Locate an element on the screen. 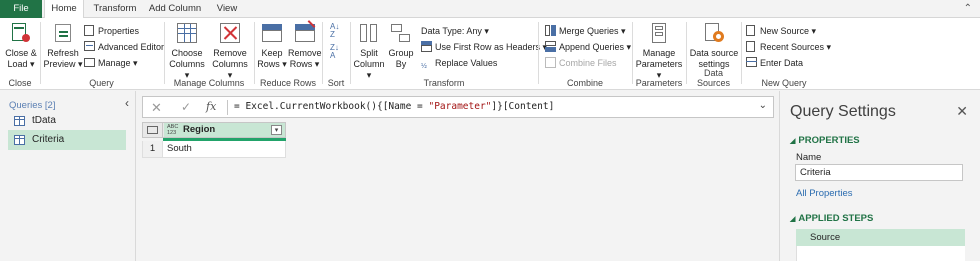 Image resolution: width=980 pixels, height=261 pixels. query-item-criteria: Criteria is located at coordinates (67, 140).